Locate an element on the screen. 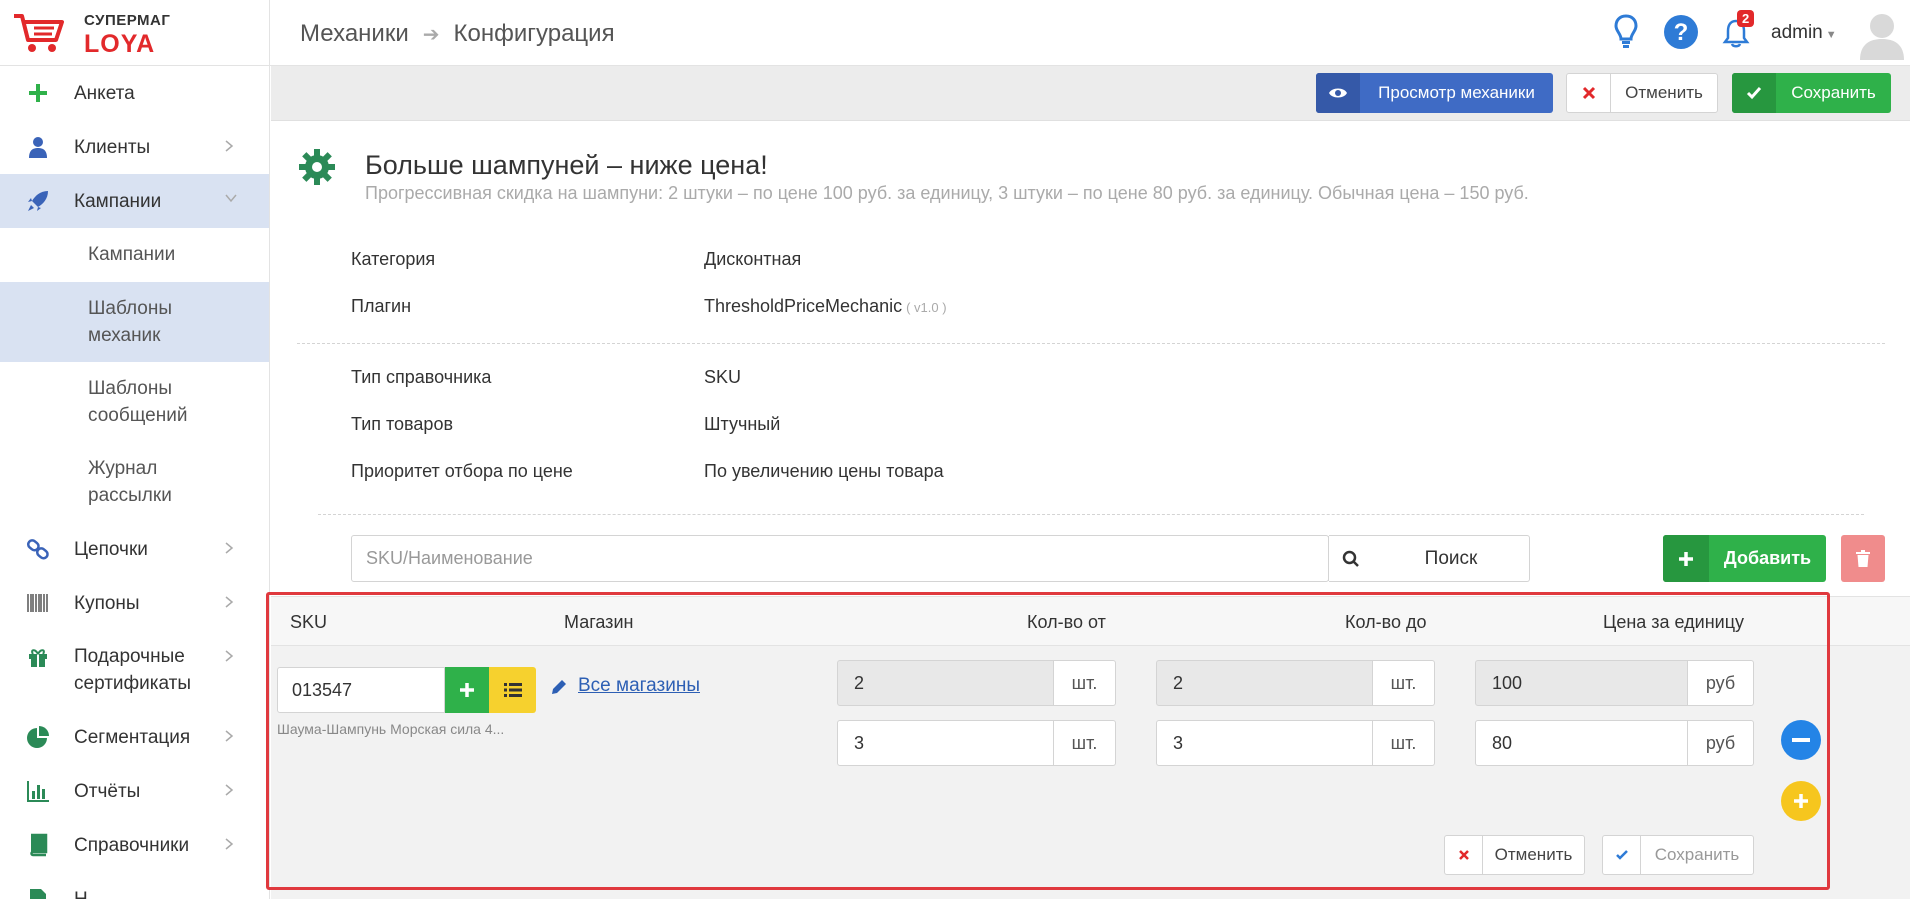 The height and width of the screenshot is (899, 1910). sidebar-subitem-mailing-log: Журнал рассылки is located at coordinates (134, 482).